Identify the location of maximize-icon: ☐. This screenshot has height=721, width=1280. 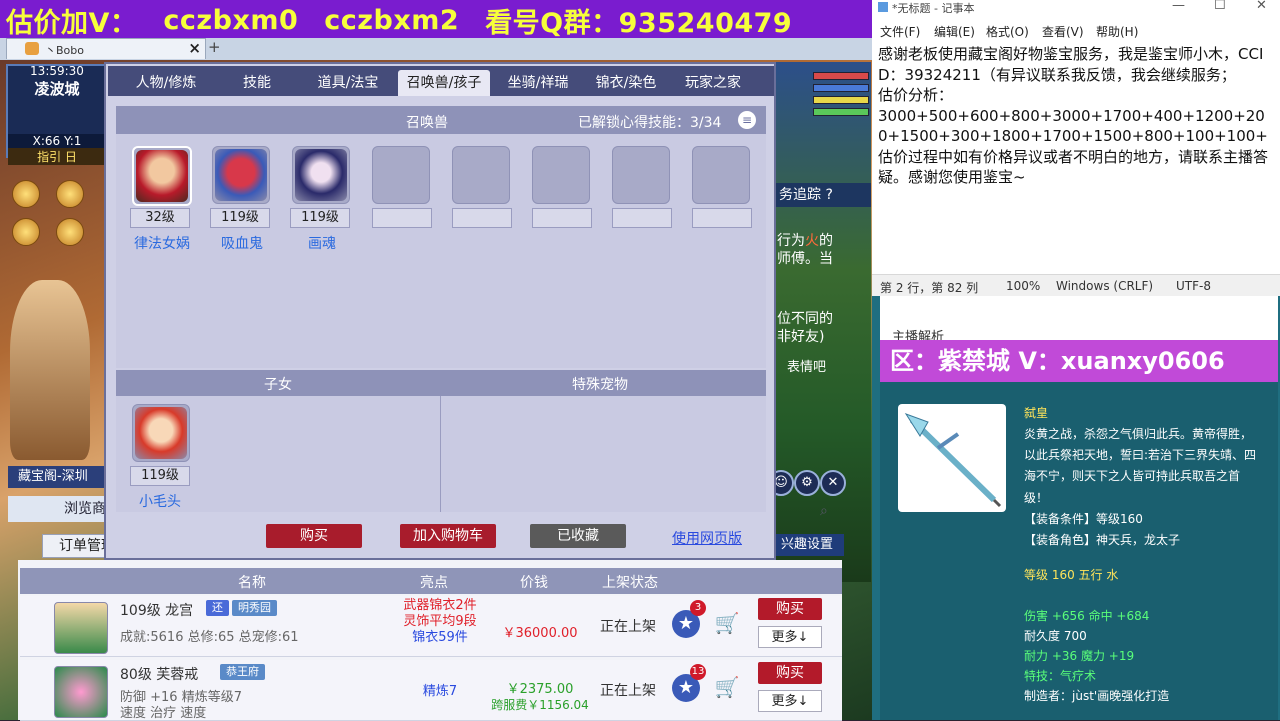
(1220, 6).